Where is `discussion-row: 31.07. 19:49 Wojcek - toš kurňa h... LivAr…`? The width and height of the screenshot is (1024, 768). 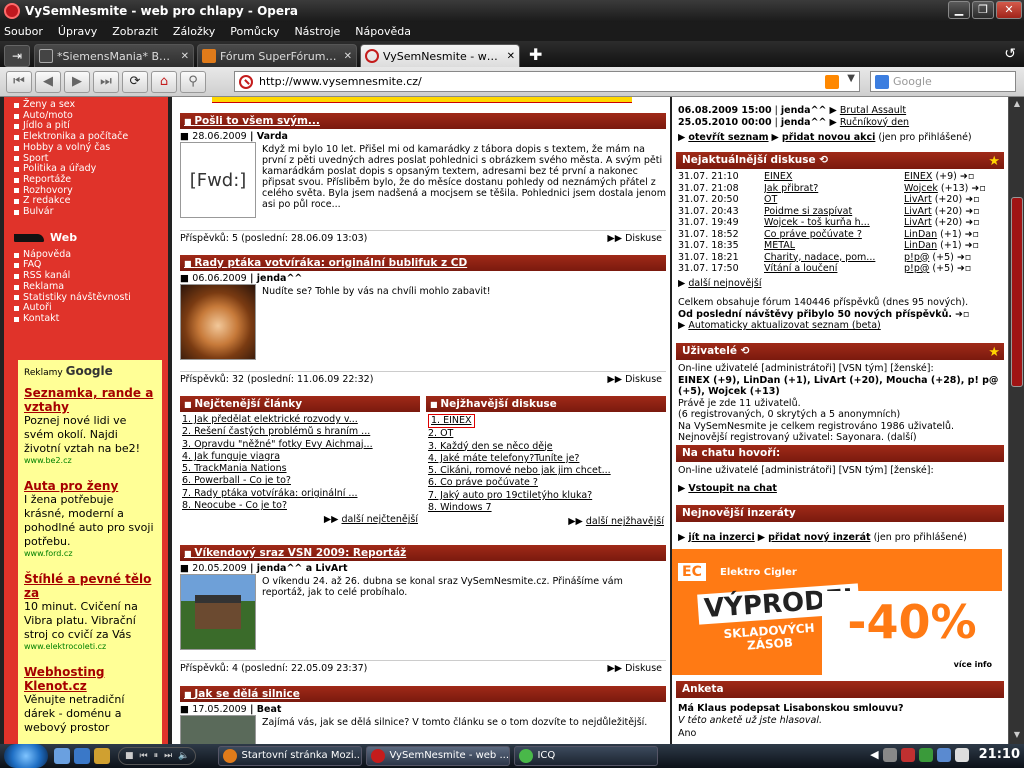
discussion-row: 31.07. 19:49 Wojcek - toš kurňa h... LivAr… is located at coordinates (840, 223).